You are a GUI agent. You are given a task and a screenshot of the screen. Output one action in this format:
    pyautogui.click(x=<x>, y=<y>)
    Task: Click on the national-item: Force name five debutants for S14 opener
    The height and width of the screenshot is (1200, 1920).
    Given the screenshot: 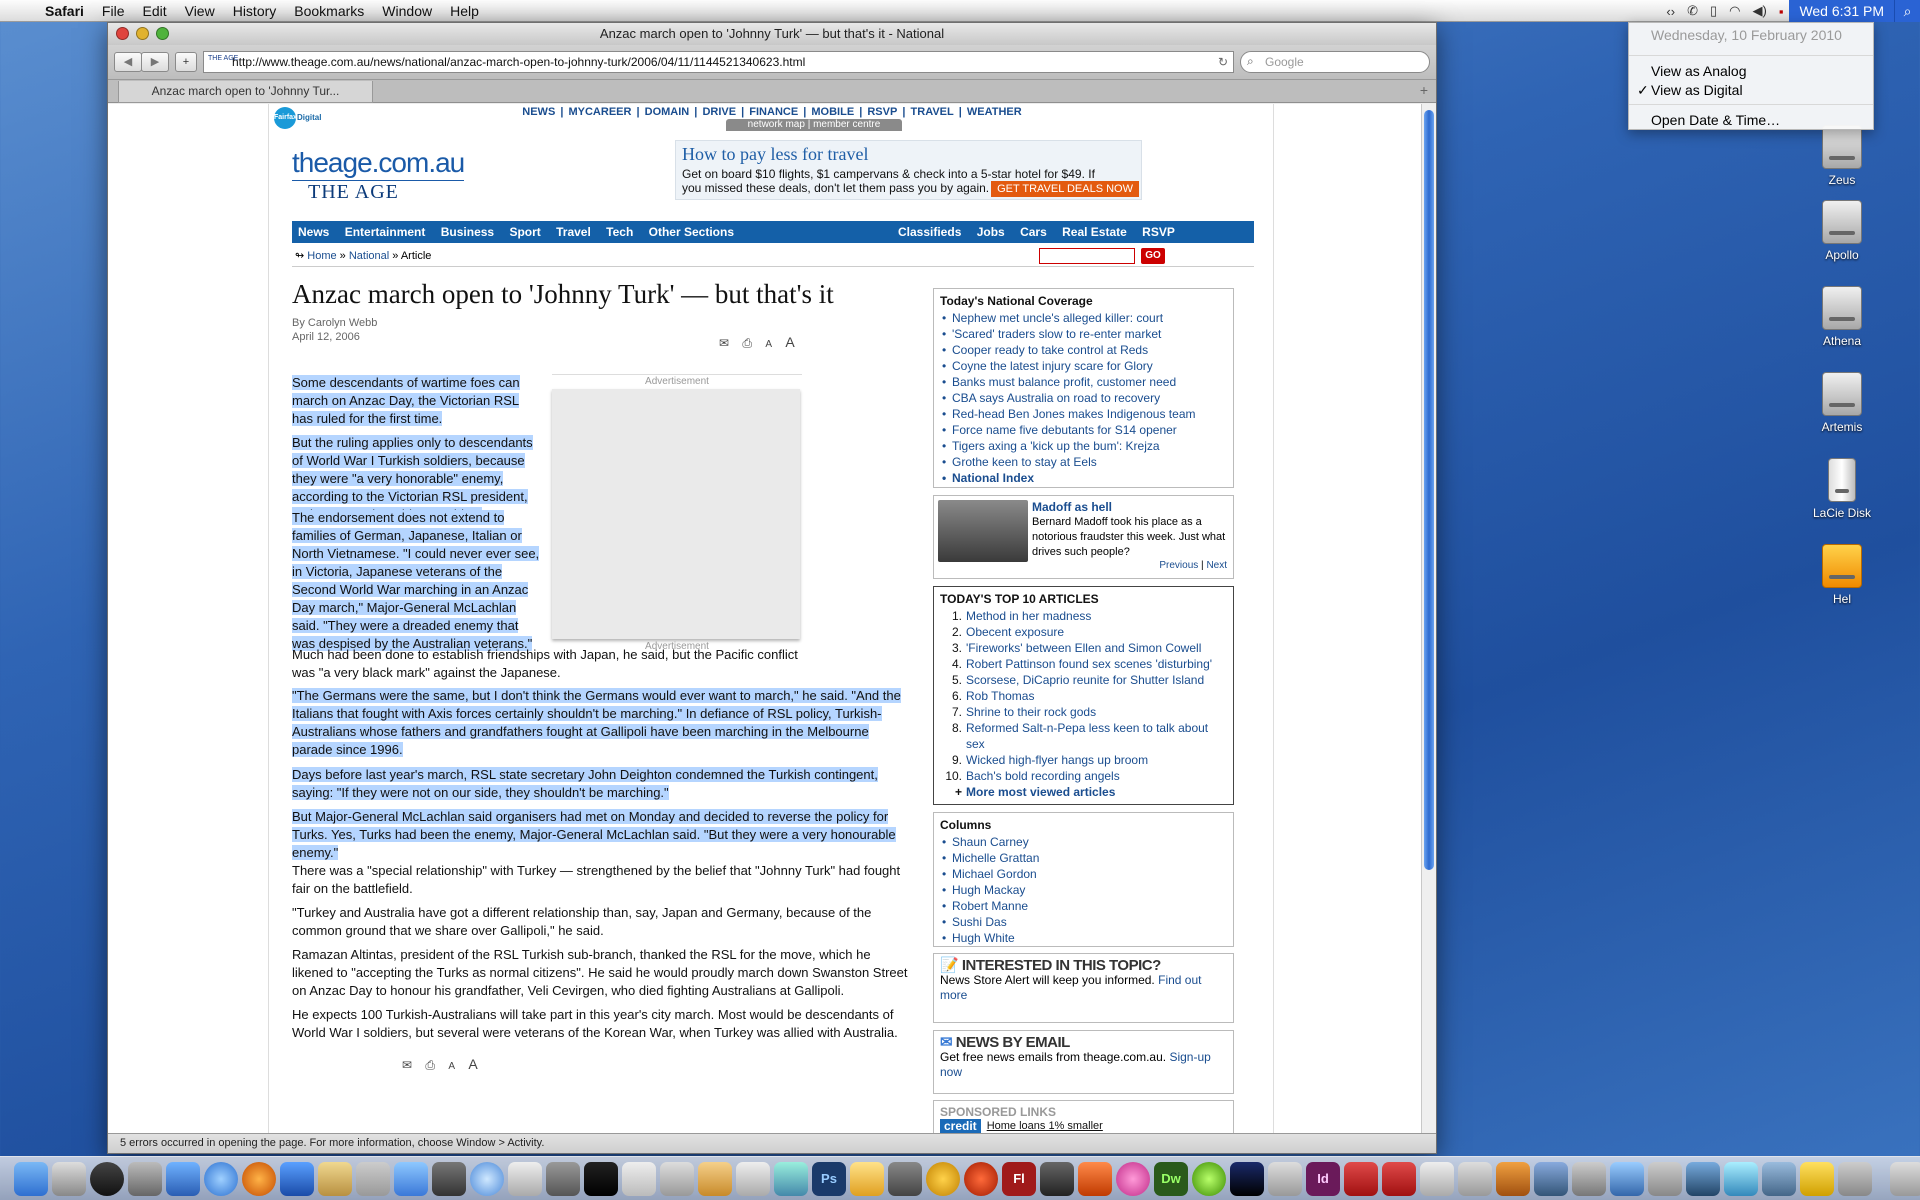 What is the action you would take?
    pyautogui.click(x=1083, y=430)
    